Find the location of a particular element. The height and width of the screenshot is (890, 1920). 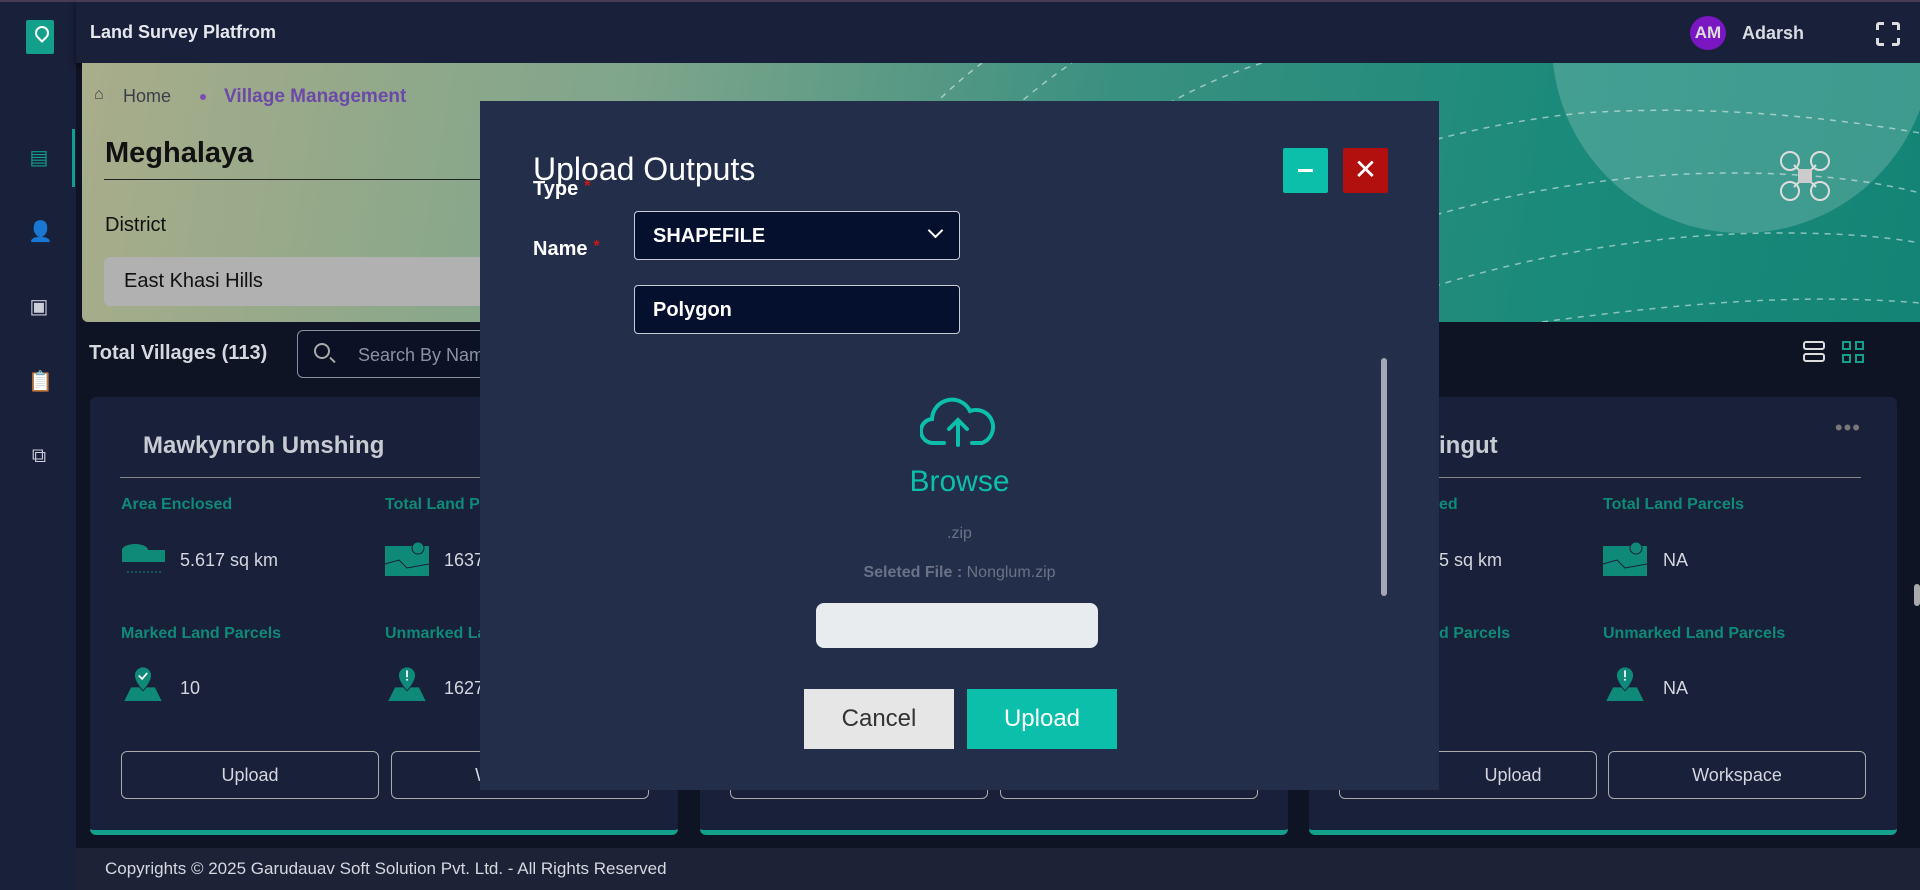

avatar: AM is located at coordinates (1708, 33).